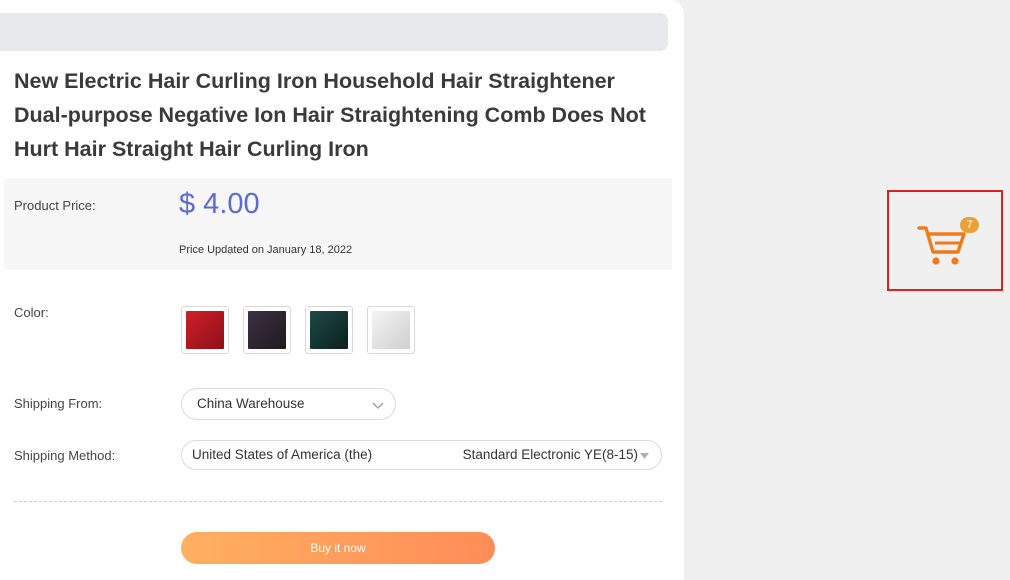 The image size is (1010, 580). I want to click on price-section, so click(338, 224).